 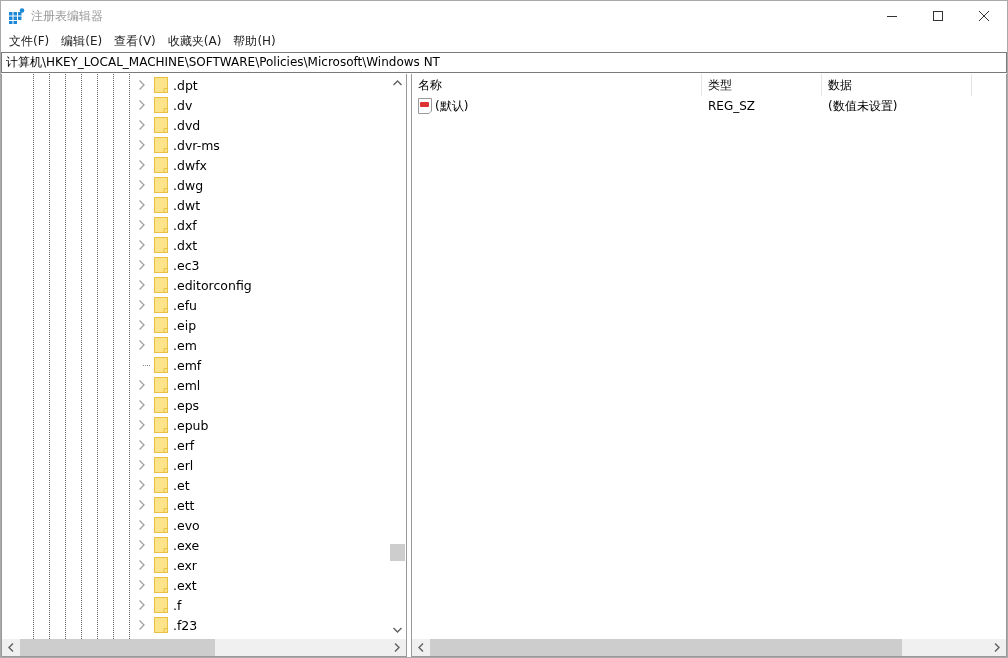 What do you see at coordinates (187, 385) in the screenshot?
I see `tree-item: .eml` at bounding box center [187, 385].